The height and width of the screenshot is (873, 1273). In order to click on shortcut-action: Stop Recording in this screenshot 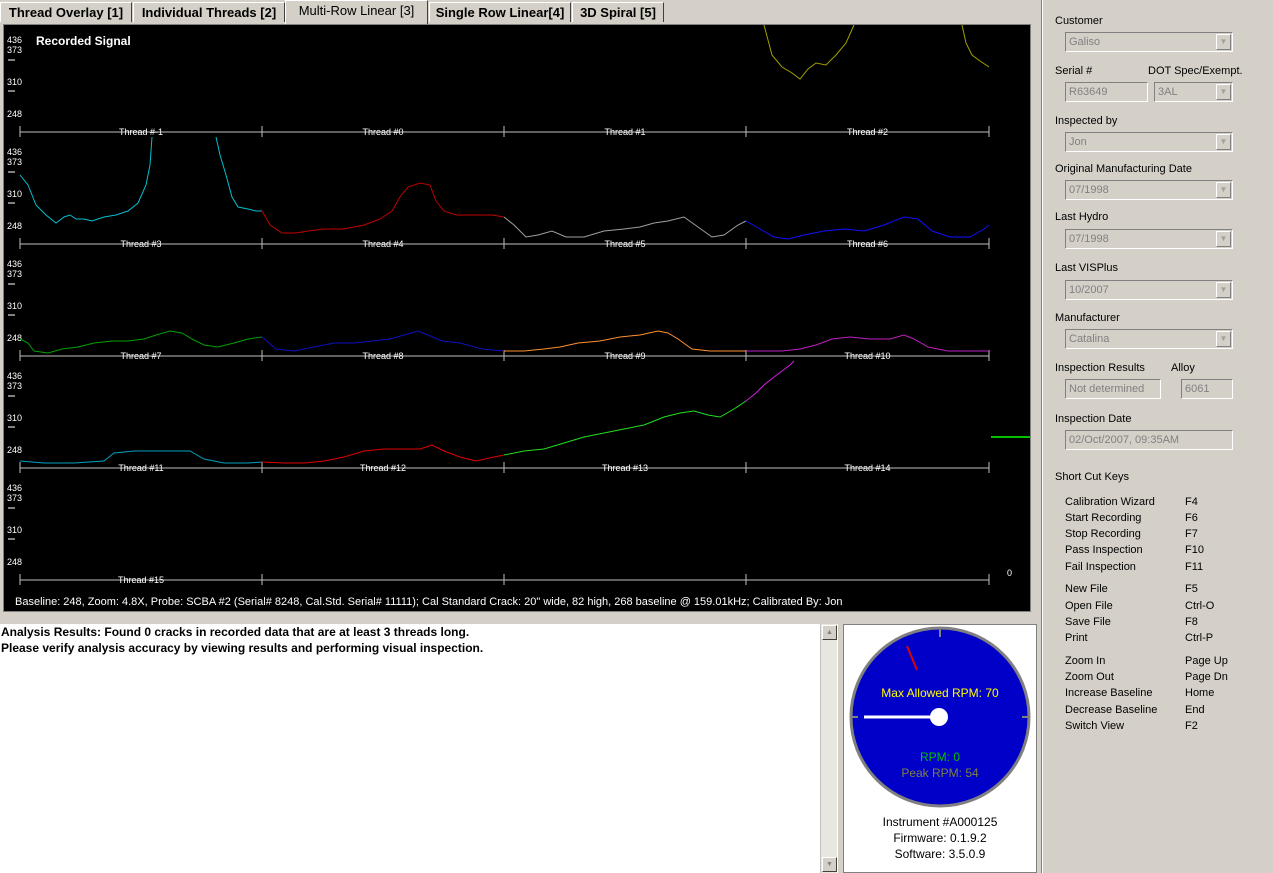, I will do `click(1103, 534)`.